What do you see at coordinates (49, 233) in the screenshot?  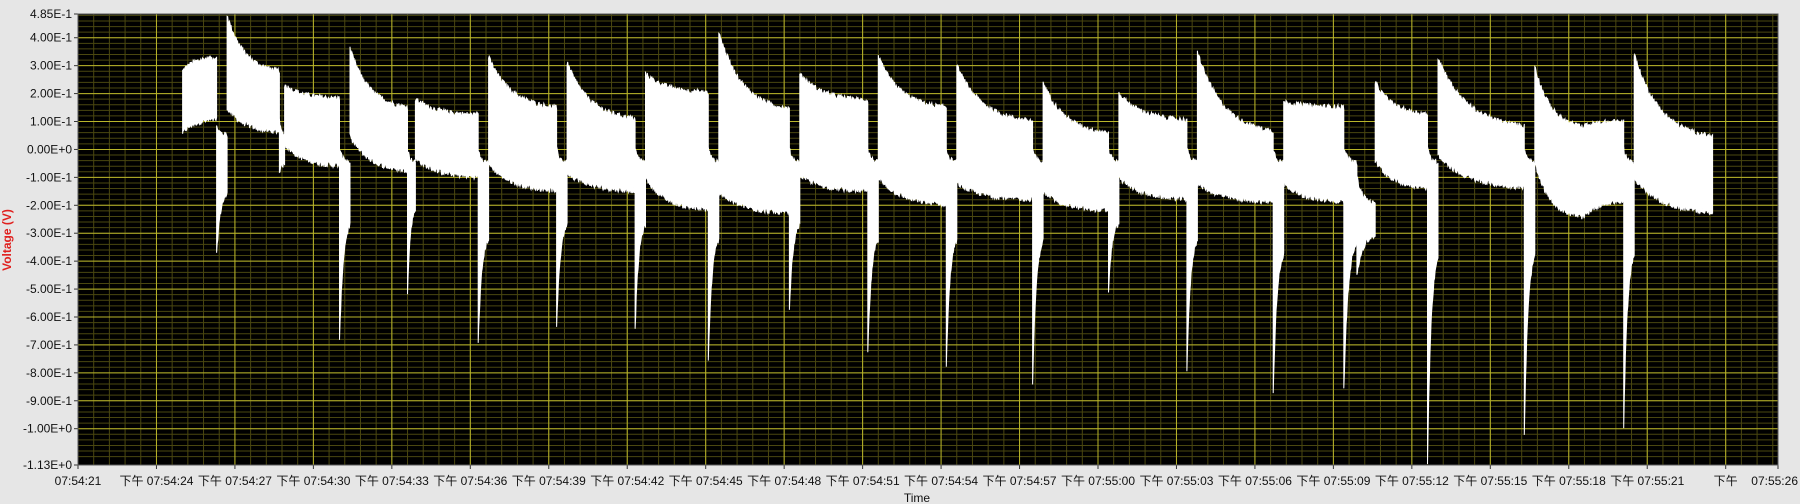 I see `y-tick-label: -3.00E-1` at bounding box center [49, 233].